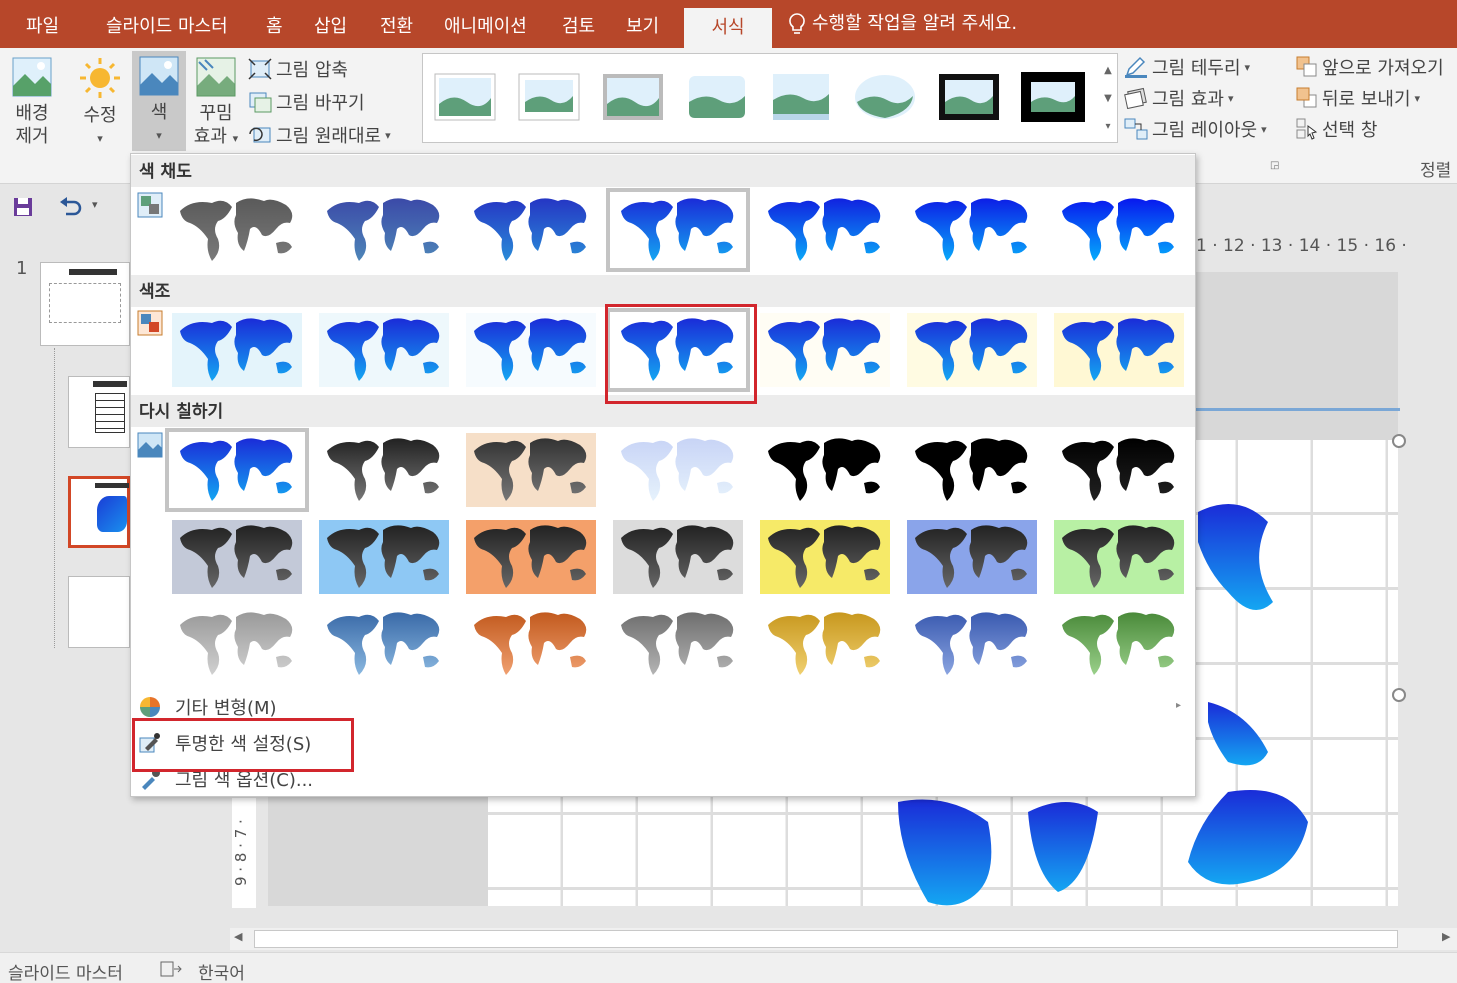 This screenshot has height=983, width=1457. Describe the element at coordinates (150, 707) in the screenshot. I see `palette-icon` at that location.